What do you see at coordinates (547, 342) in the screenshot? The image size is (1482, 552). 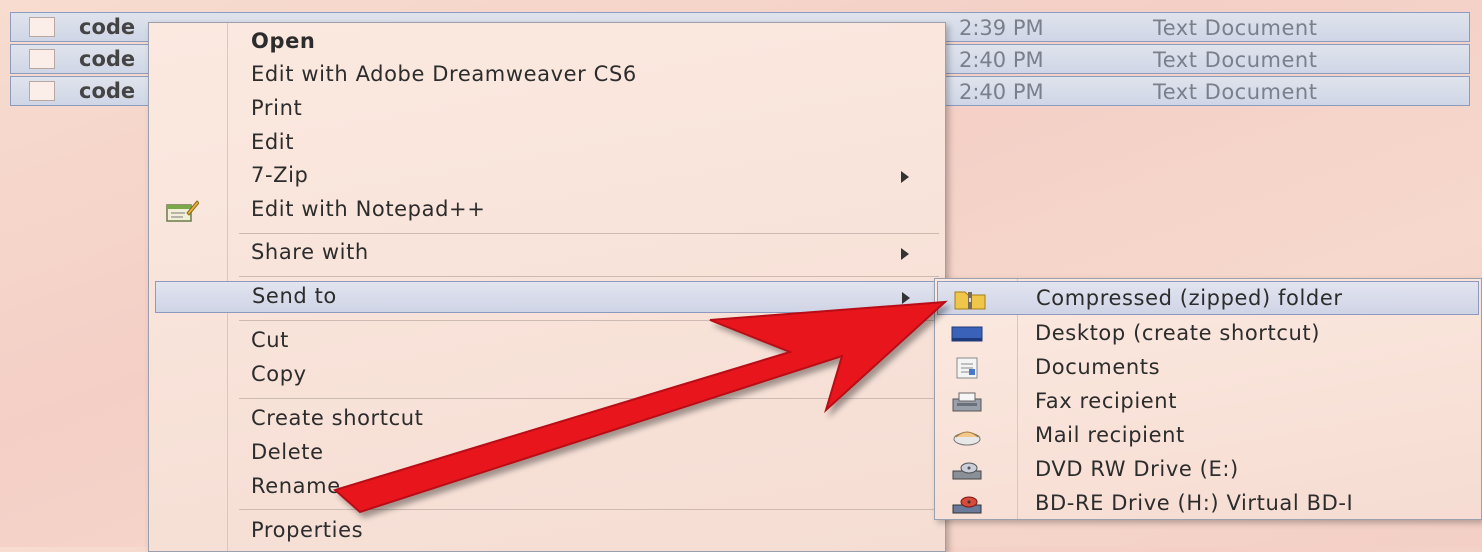 I see `menu-item-cut: Cut` at bounding box center [547, 342].